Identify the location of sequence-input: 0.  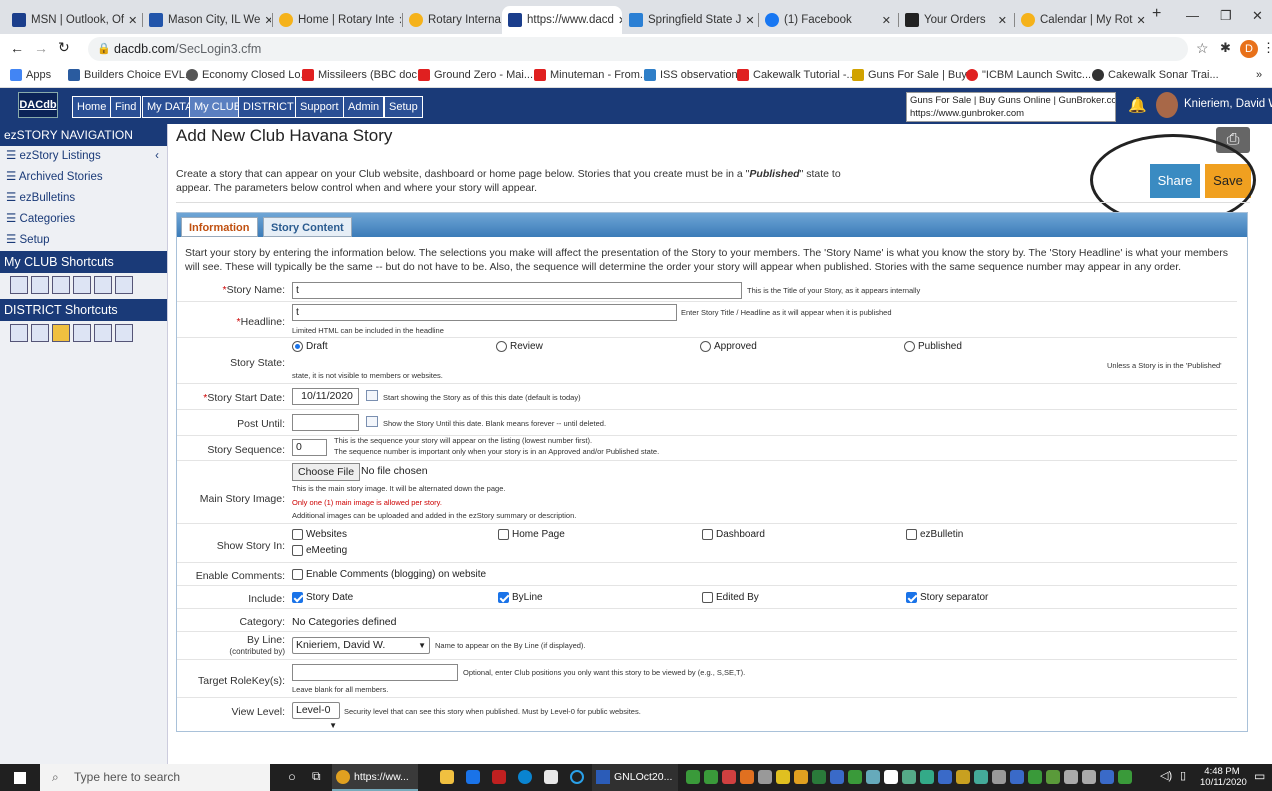
(309, 447).